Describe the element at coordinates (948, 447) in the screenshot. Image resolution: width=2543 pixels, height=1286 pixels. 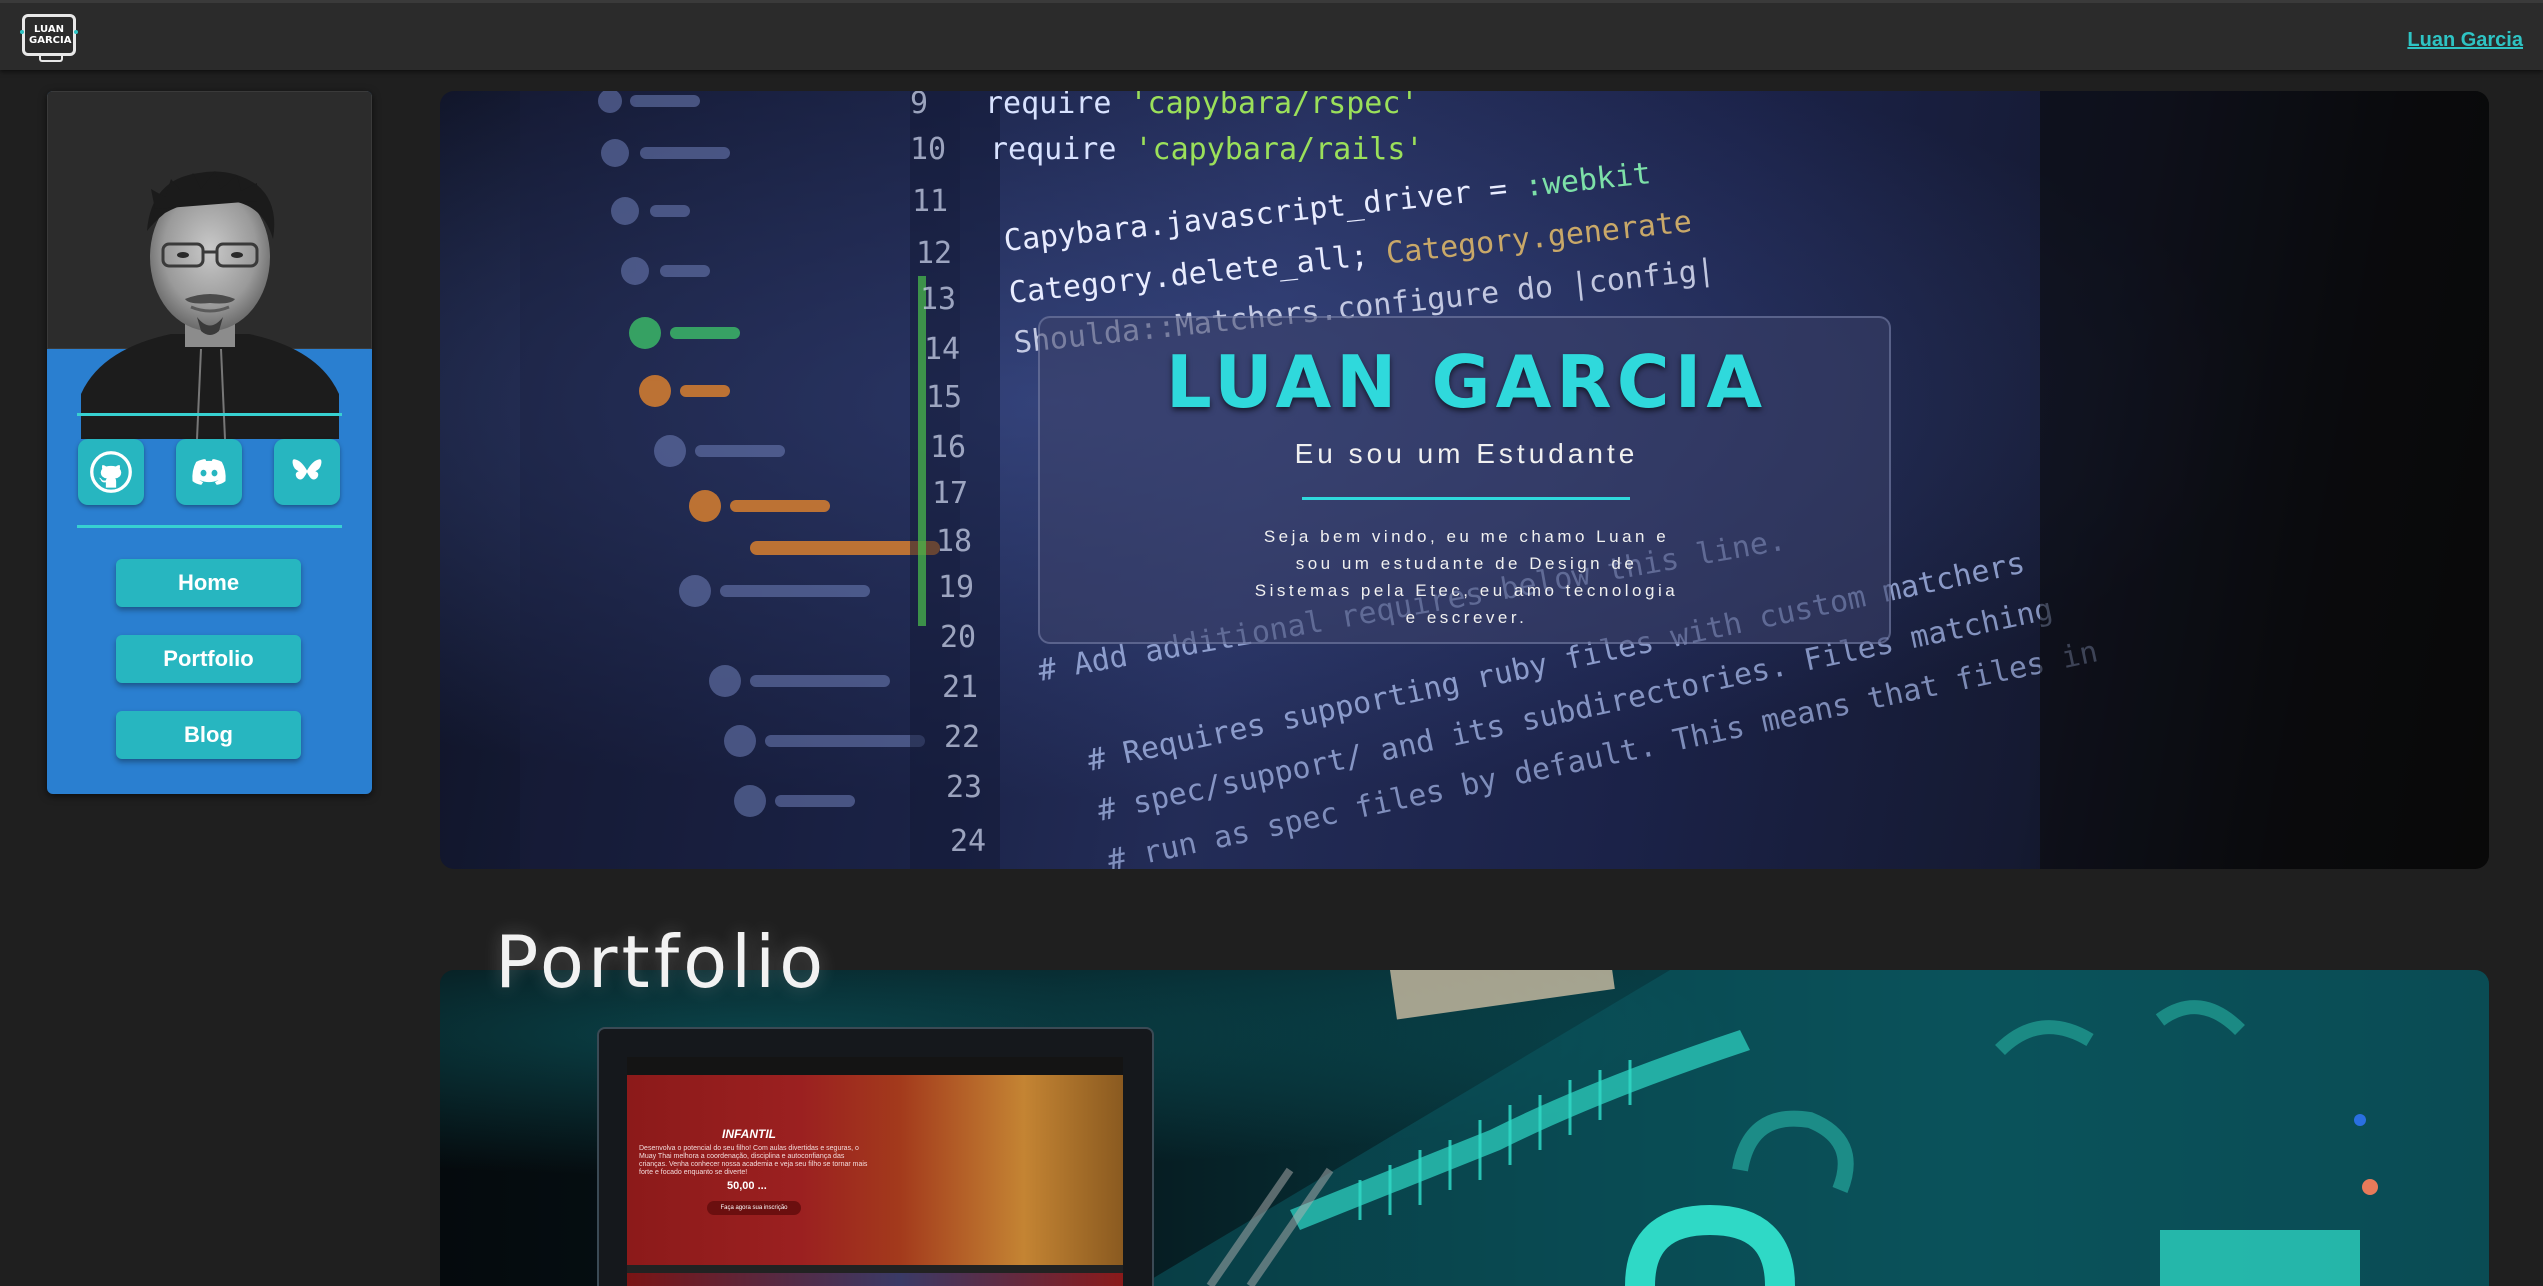
I see `svg-text: 16` at that location.